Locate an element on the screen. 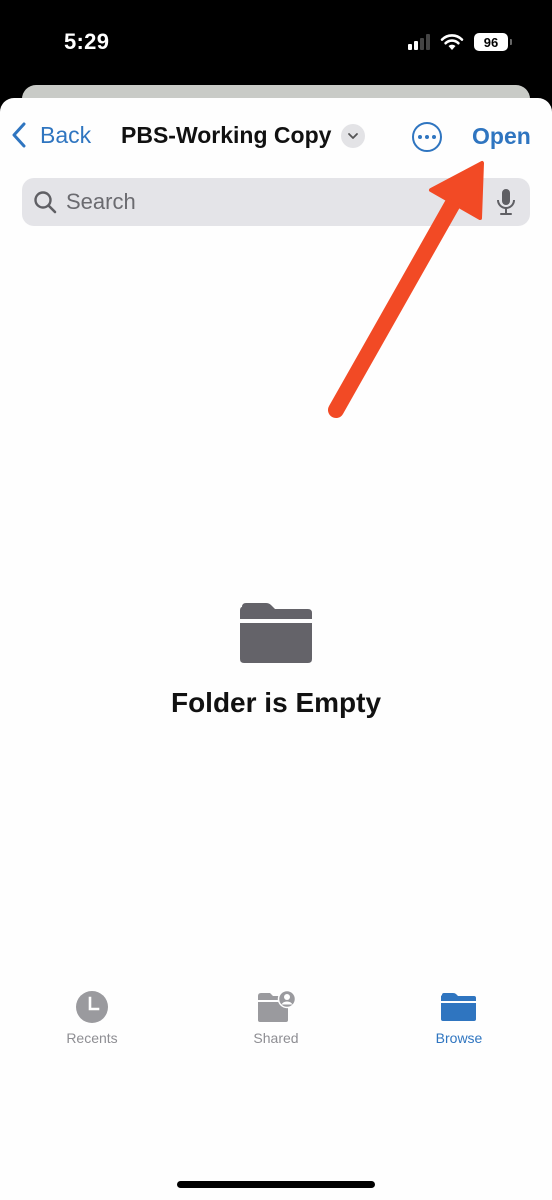  status-indicators: 96 is located at coordinates (460, 42).